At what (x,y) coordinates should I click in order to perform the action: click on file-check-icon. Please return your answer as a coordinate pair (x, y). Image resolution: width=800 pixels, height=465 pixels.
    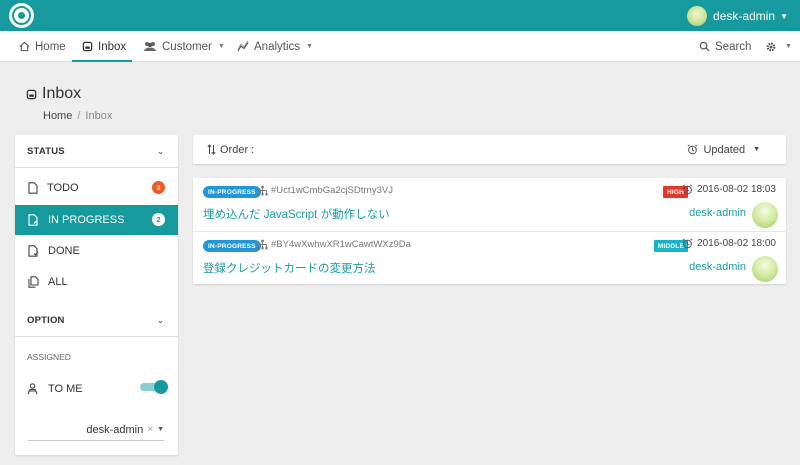
    Looking at the image, I should click on (33, 251).